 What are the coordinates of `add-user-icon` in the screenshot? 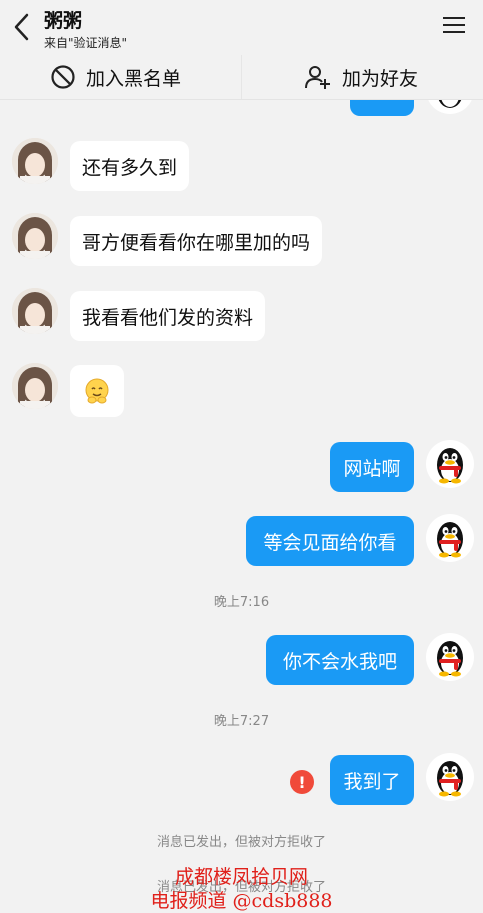 It's located at (317, 77).